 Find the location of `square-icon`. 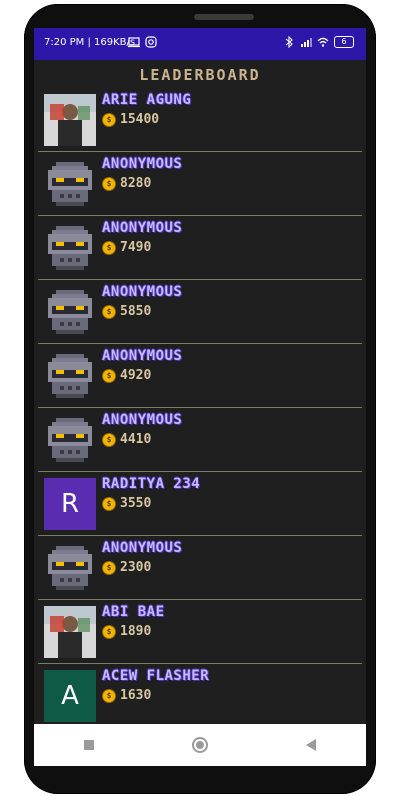

square-icon is located at coordinates (89, 745).